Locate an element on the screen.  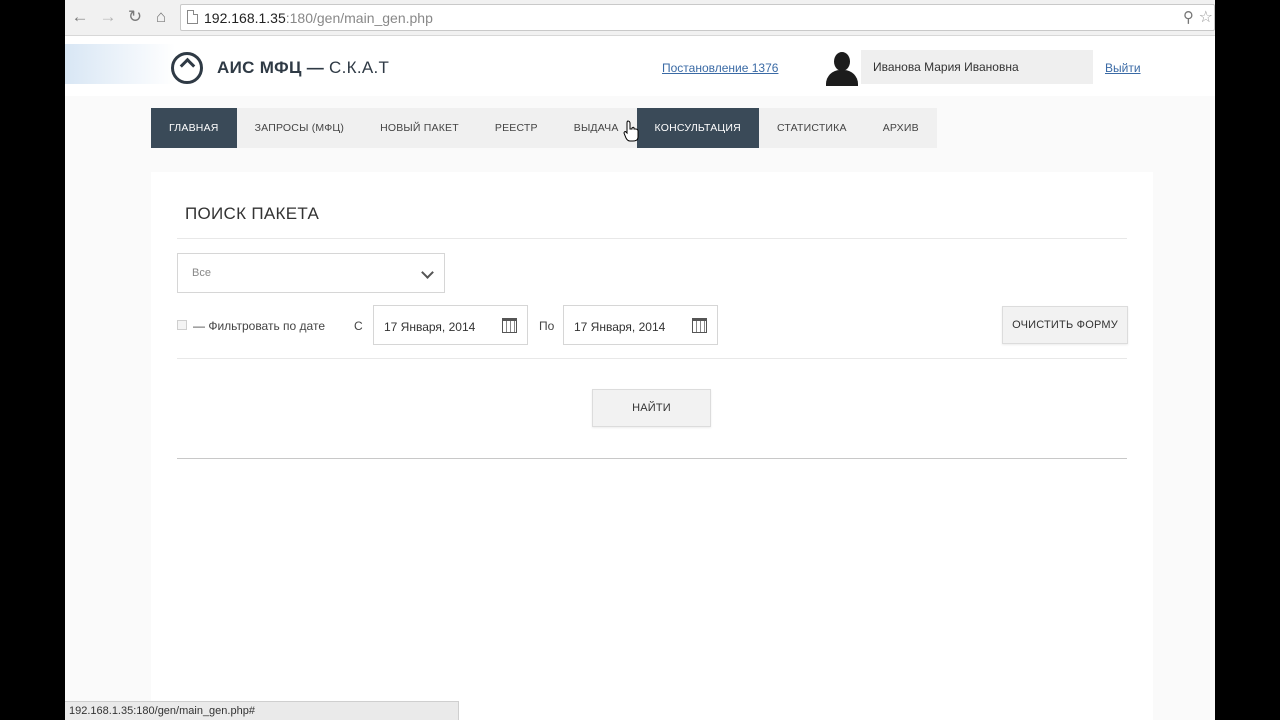
back-icon: ← is located at coordinates (80, 17).